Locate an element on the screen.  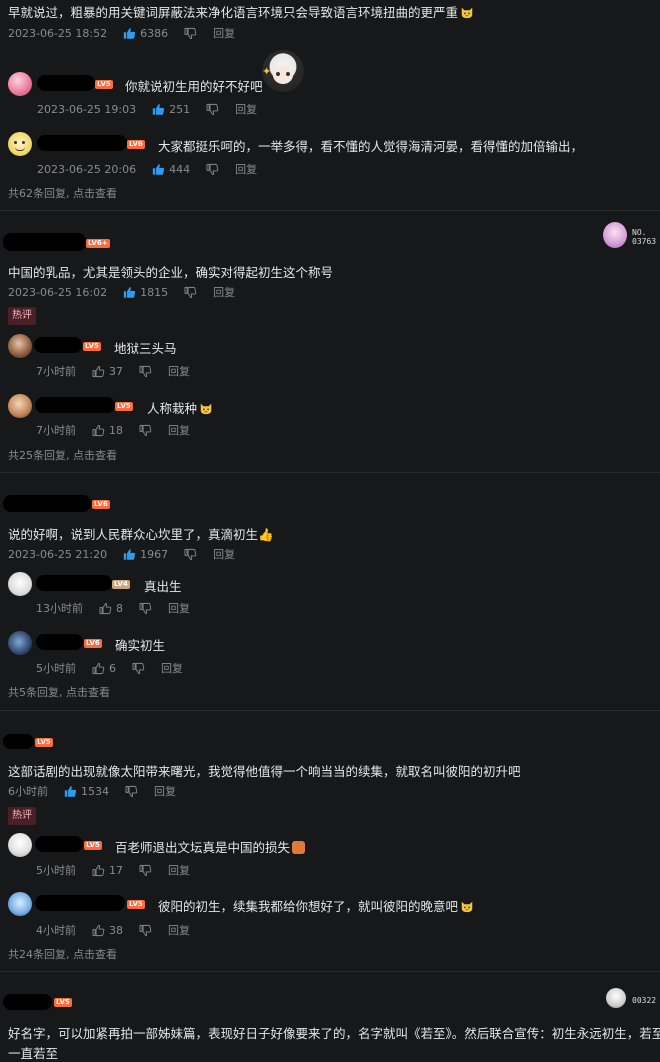
like-button: 1967 is located at coordinates (145, 554).